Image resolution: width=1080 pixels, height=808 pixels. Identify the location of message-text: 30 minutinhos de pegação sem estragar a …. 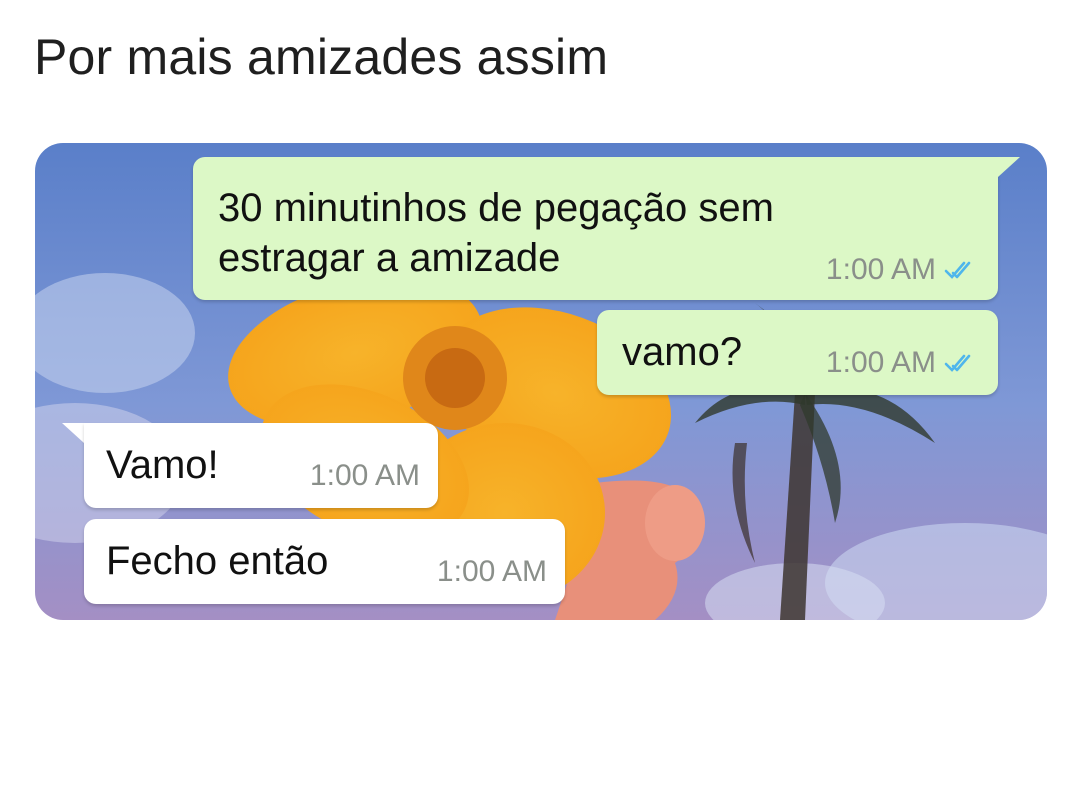
(496, 233).